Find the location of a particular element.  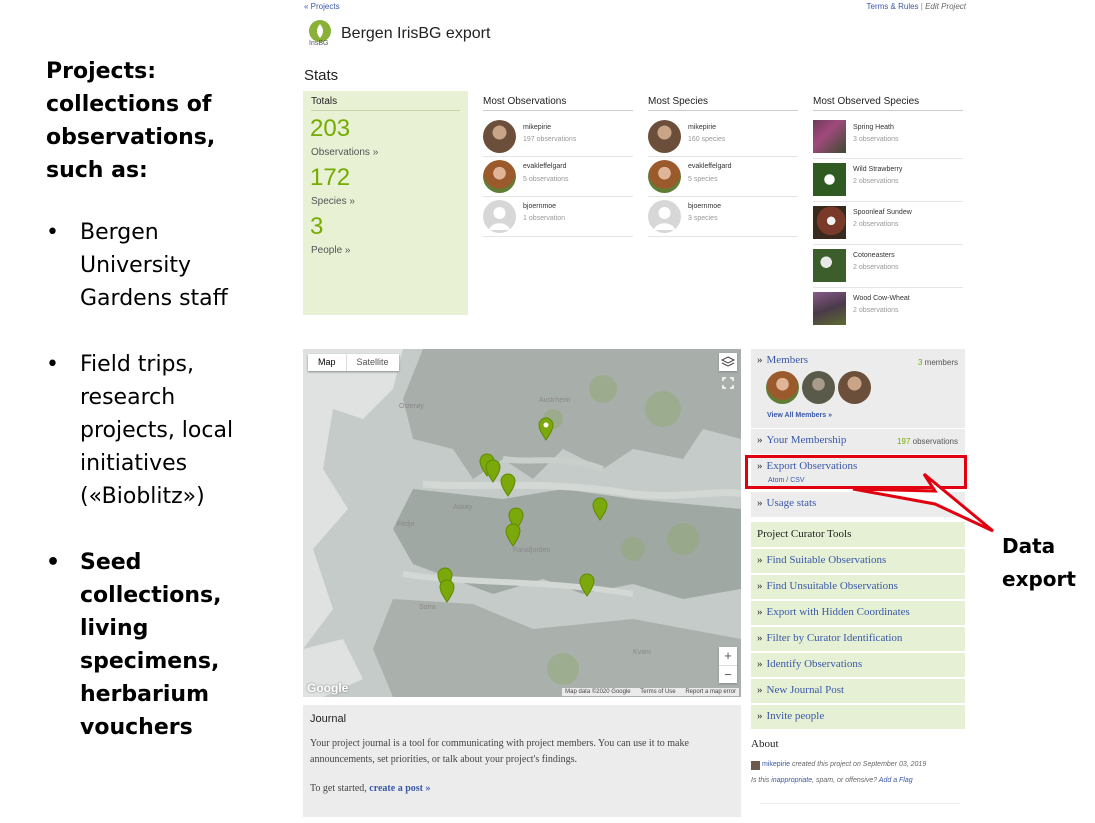

data-export-callout: Data export is located at coordinates (1047, 563).